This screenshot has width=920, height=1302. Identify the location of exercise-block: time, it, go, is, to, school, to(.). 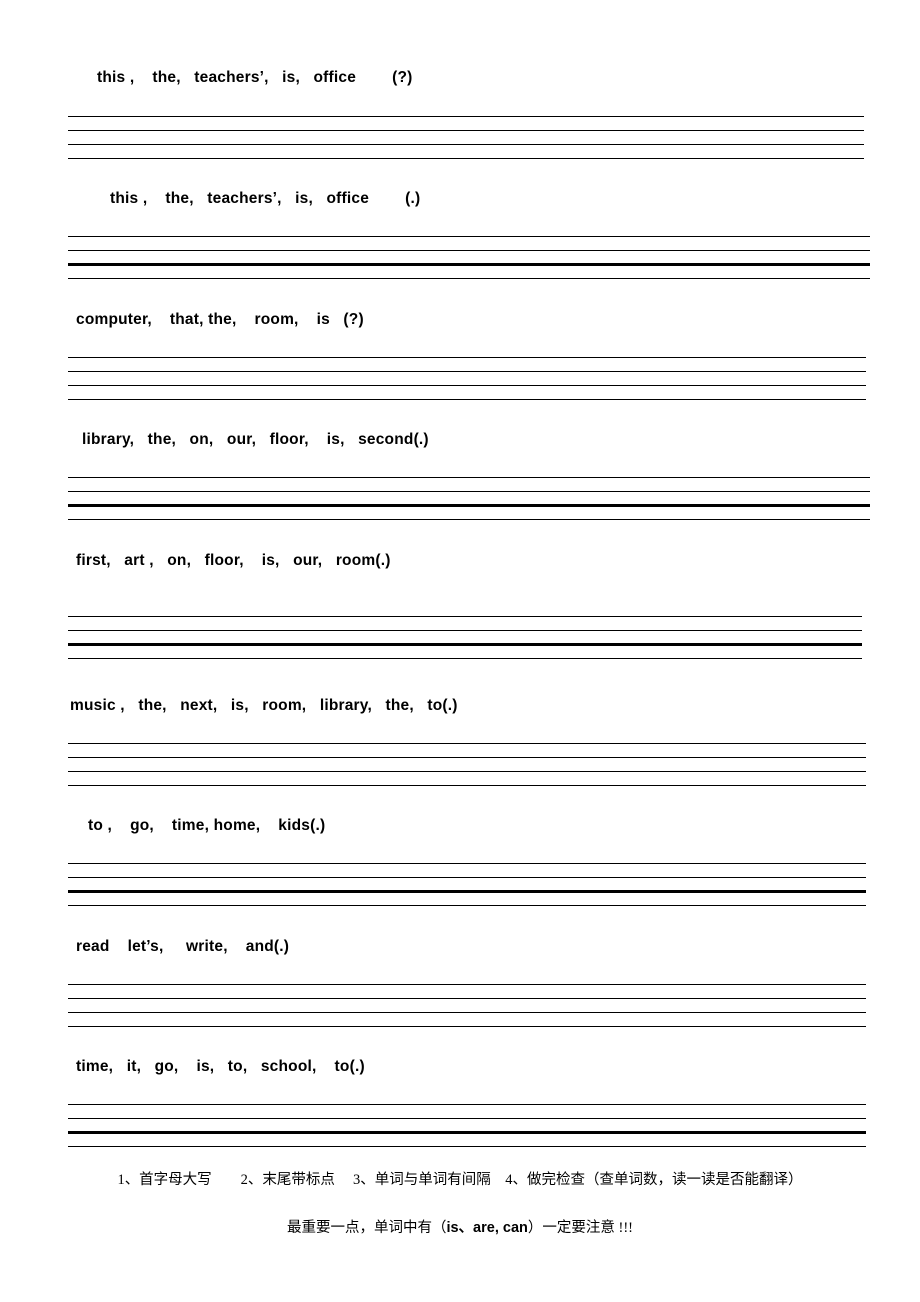
(460, 1067).